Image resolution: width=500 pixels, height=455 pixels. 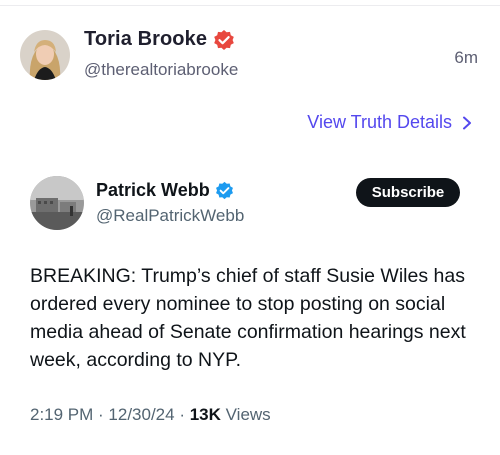 What do you see at coordinates (245, 414) in the screenshot?
I see `views-label: Views` at bounding box center [245, 414].